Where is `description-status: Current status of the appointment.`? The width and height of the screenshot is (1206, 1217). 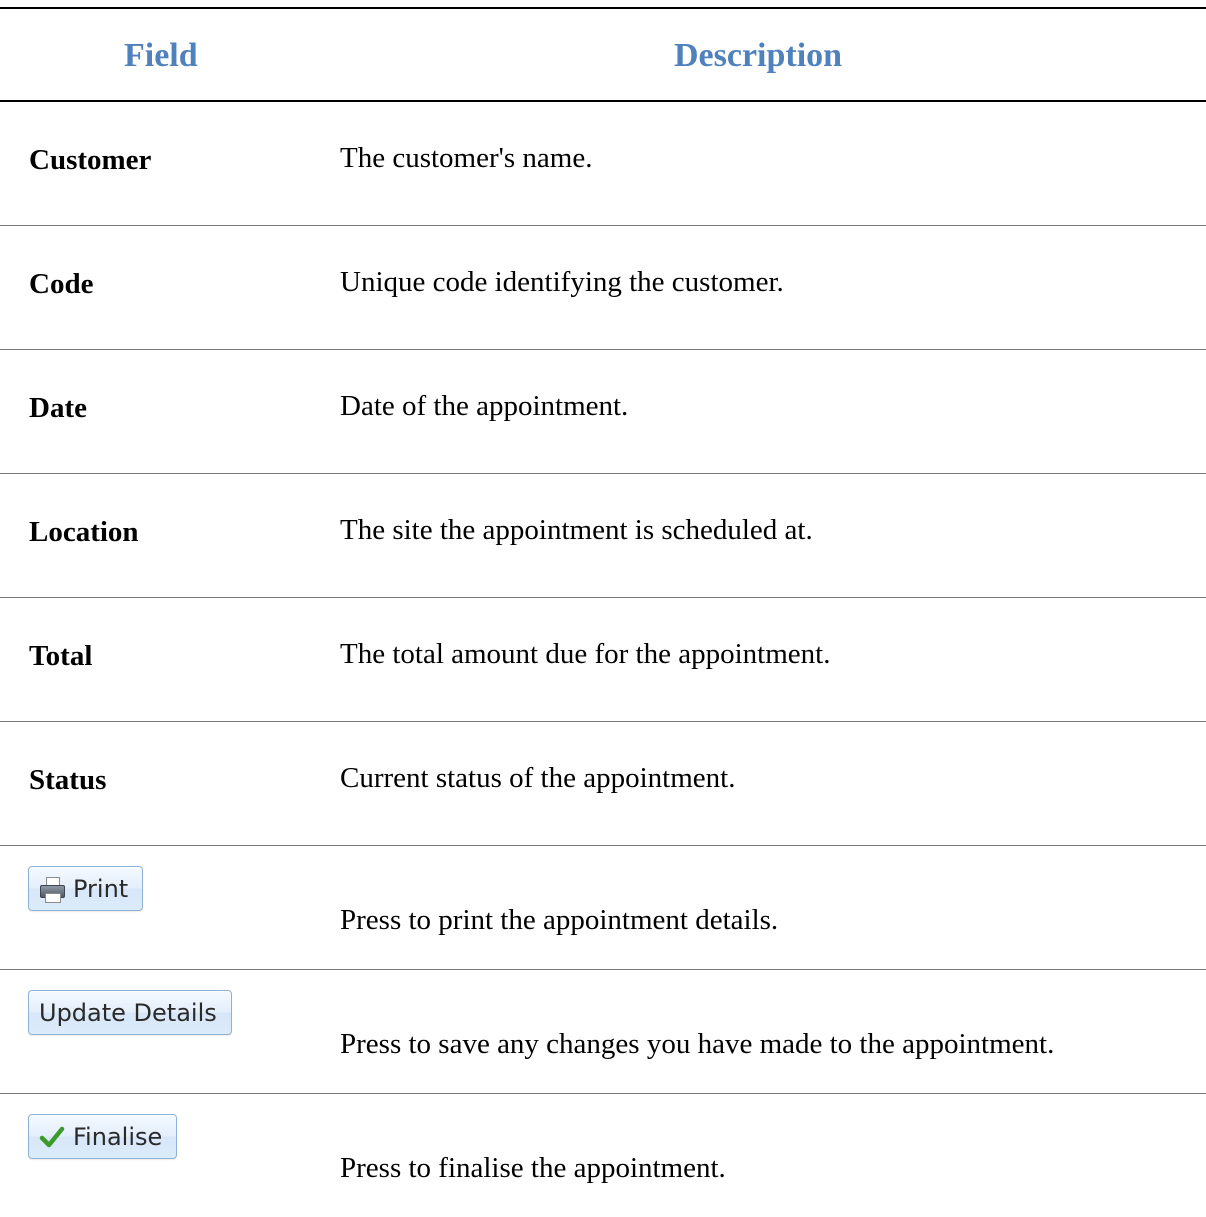 description-status: Current status of the appointment. is located at coordinates (538, 778).